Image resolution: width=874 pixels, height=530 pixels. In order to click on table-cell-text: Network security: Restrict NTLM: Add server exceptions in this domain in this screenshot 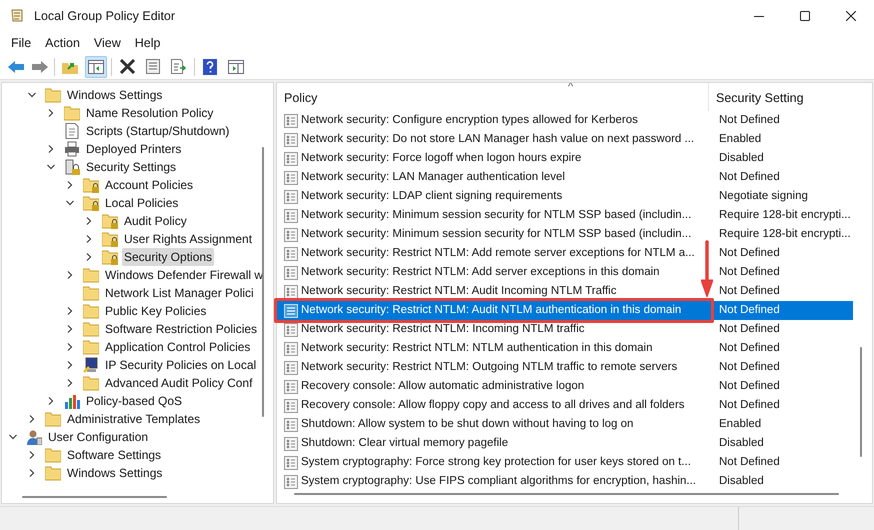, I will do `click(481, 272)`.